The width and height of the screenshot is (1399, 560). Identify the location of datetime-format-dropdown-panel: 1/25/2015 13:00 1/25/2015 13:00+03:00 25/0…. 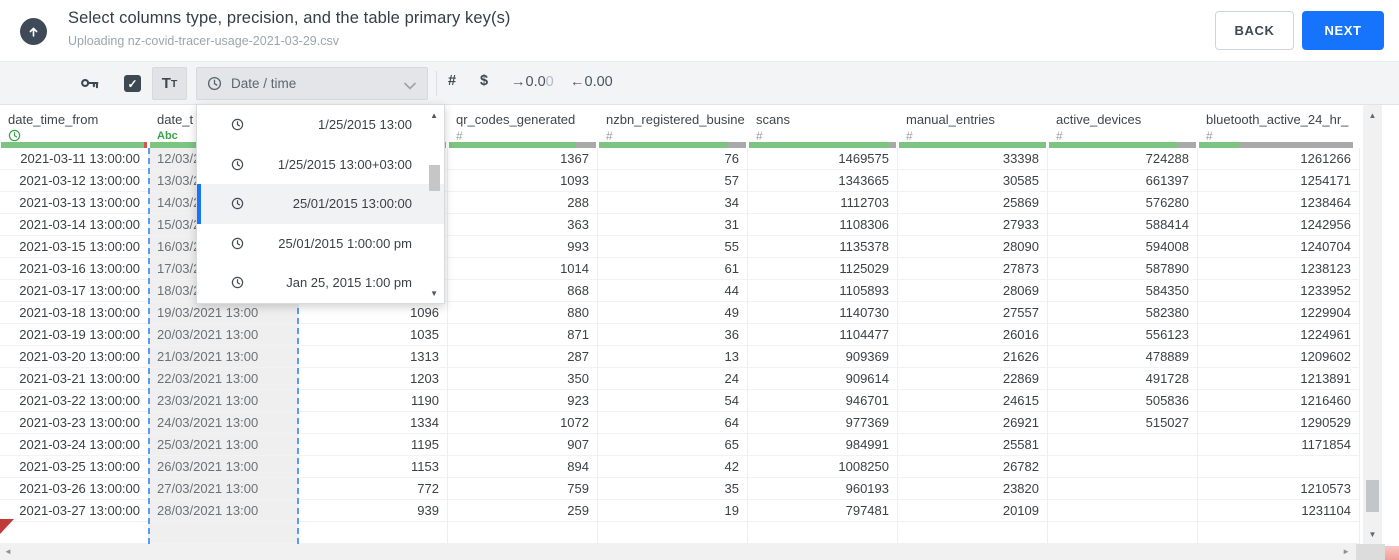
(320, 204).